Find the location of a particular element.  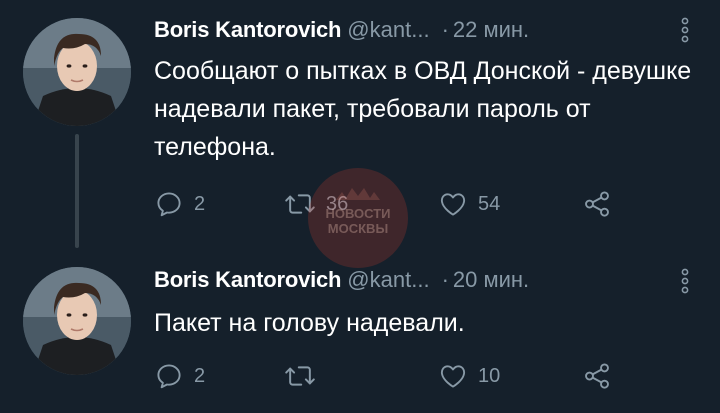

thread-connector is located at coordinates (77, 191).